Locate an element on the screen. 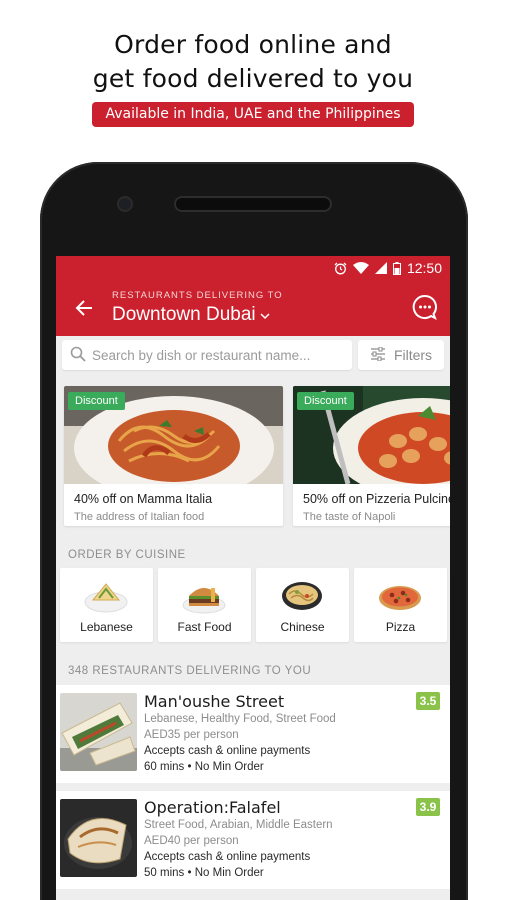  cuisine-fast-food: Fast Food is located at coordinates (204, 605).